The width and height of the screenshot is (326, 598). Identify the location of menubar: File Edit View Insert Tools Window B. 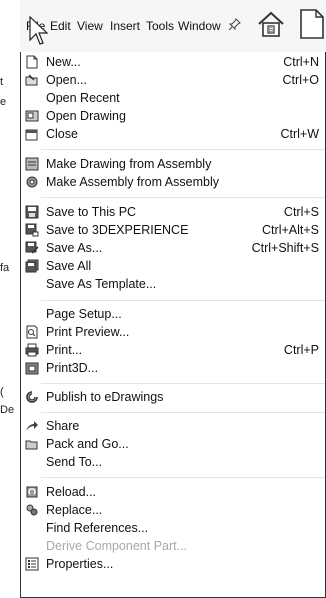
(173, 26).